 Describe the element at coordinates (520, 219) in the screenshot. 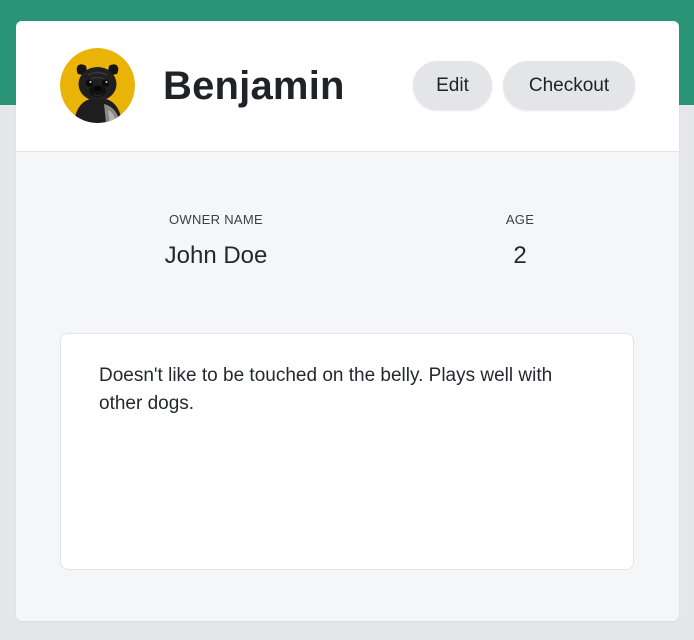

I see `age-label: AGE` at that location.